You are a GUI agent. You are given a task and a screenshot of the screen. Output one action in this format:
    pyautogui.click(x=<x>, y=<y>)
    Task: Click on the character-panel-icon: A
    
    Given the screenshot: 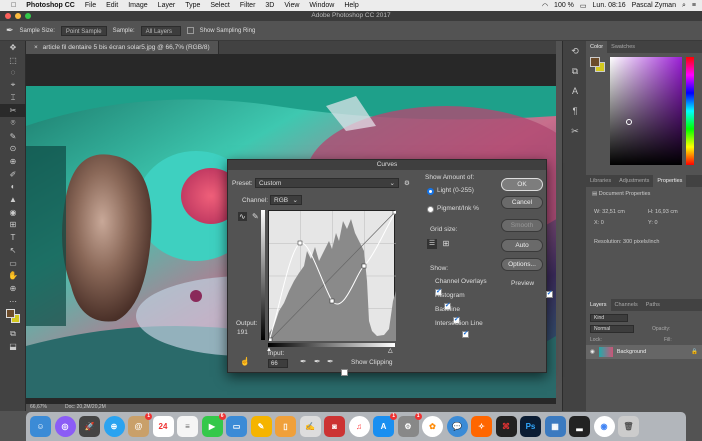 What is the action you would take?
    pyautogui.click(x=575, y=91)
    